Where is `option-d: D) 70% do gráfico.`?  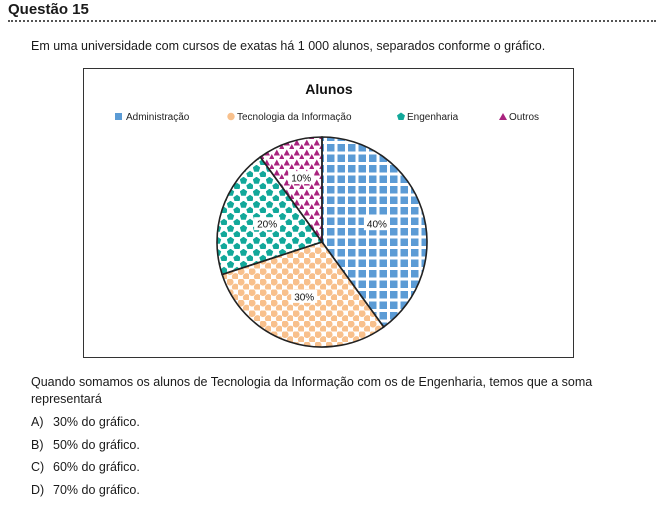 option-d: D) 70% do gráfico. is located at coordinates (85, 494).